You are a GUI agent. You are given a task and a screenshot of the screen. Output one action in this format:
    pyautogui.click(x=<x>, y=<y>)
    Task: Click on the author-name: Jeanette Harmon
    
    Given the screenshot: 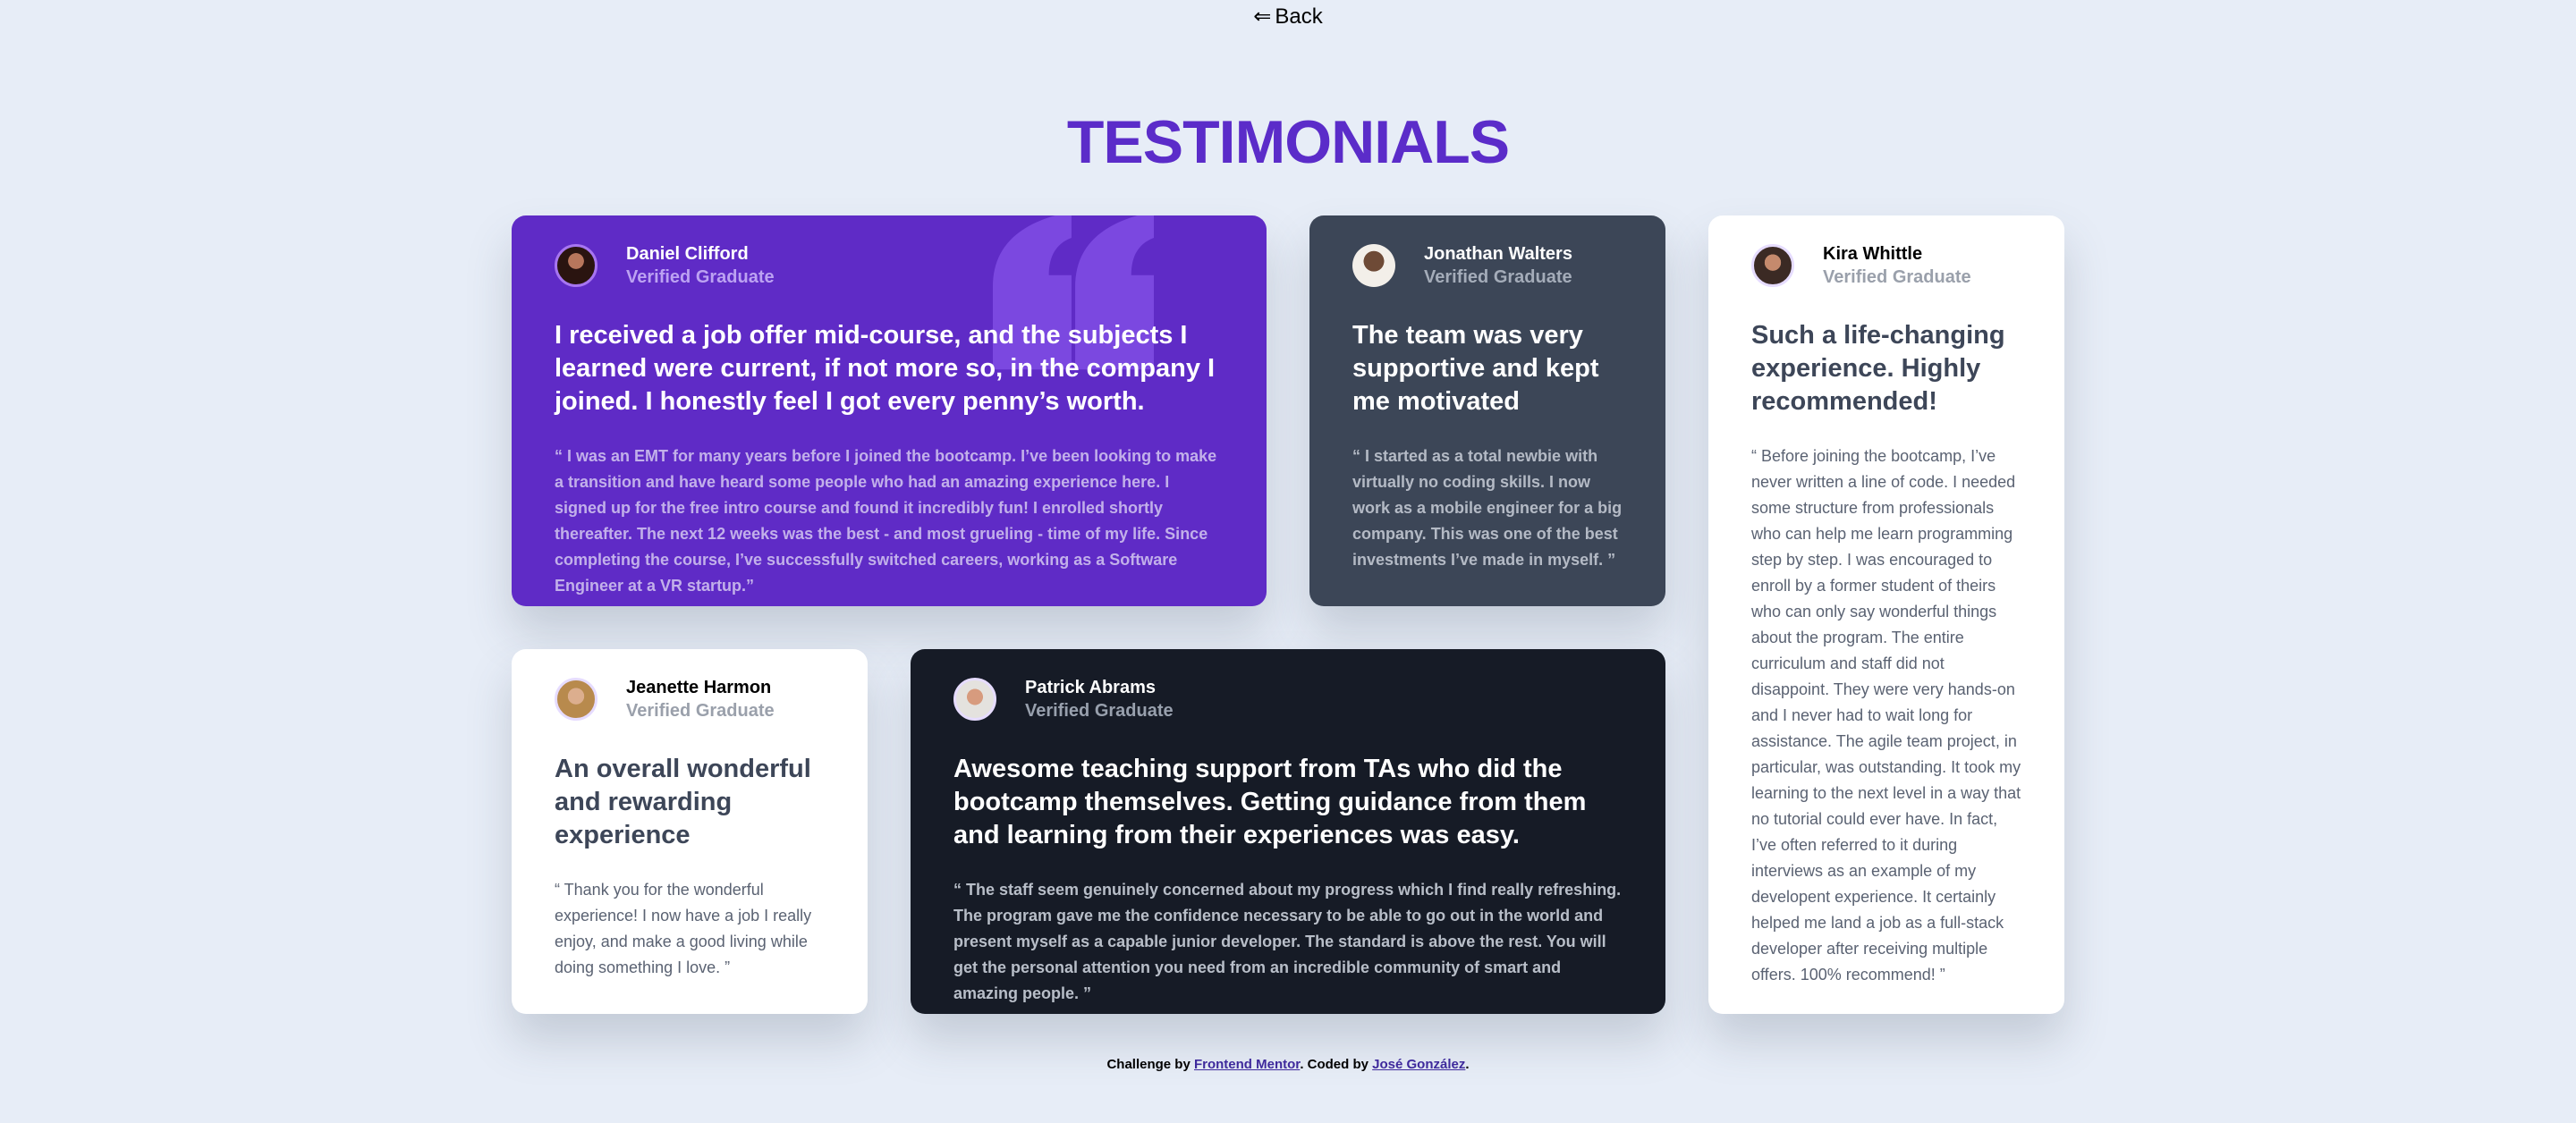 What is the action you would take?
    pyautogui.click(x=699, y=687)
    